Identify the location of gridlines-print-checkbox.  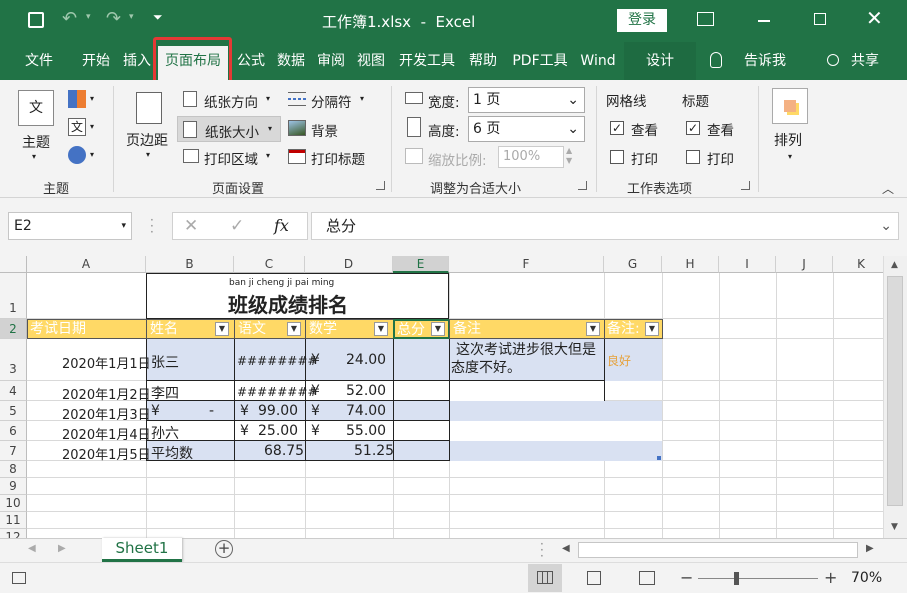
(617, 157).